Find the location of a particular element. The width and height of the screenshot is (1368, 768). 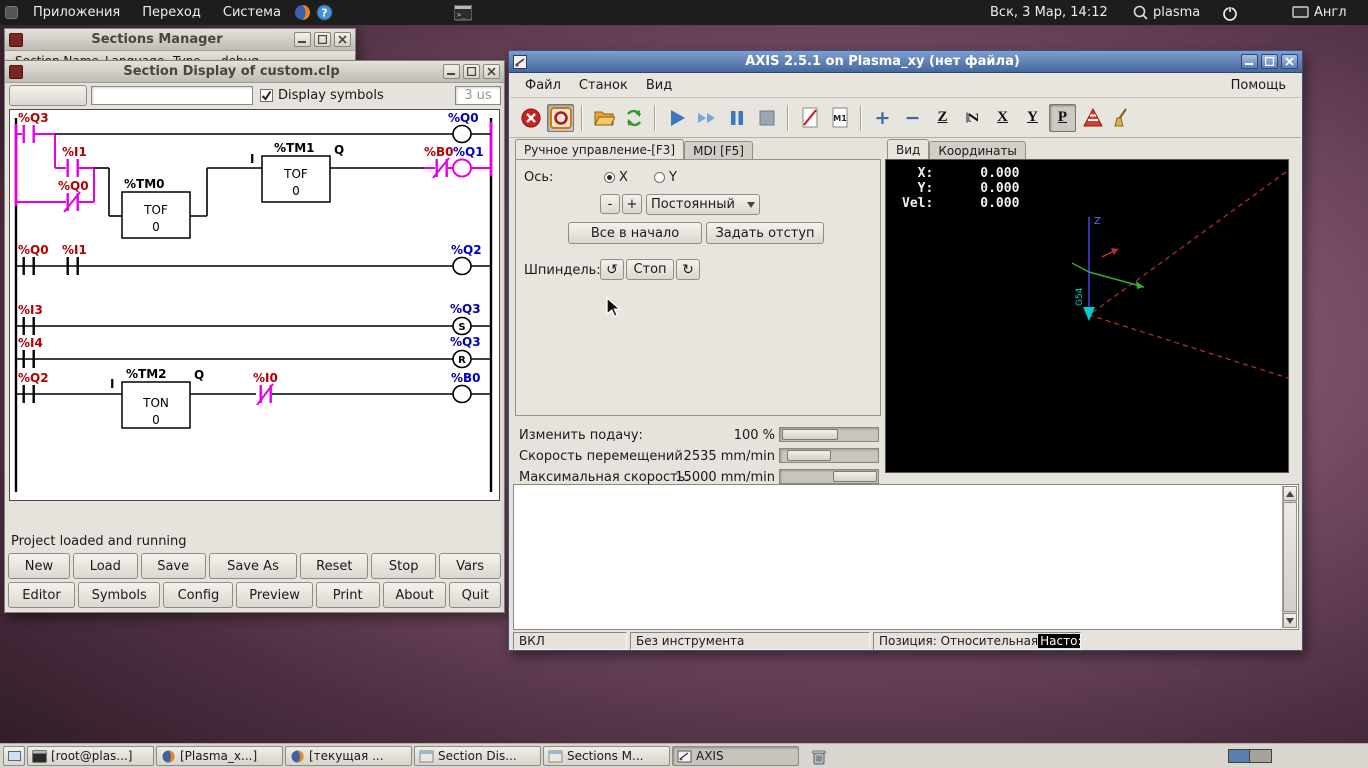

stop-button: Stop is located at coordinates (404, 566).